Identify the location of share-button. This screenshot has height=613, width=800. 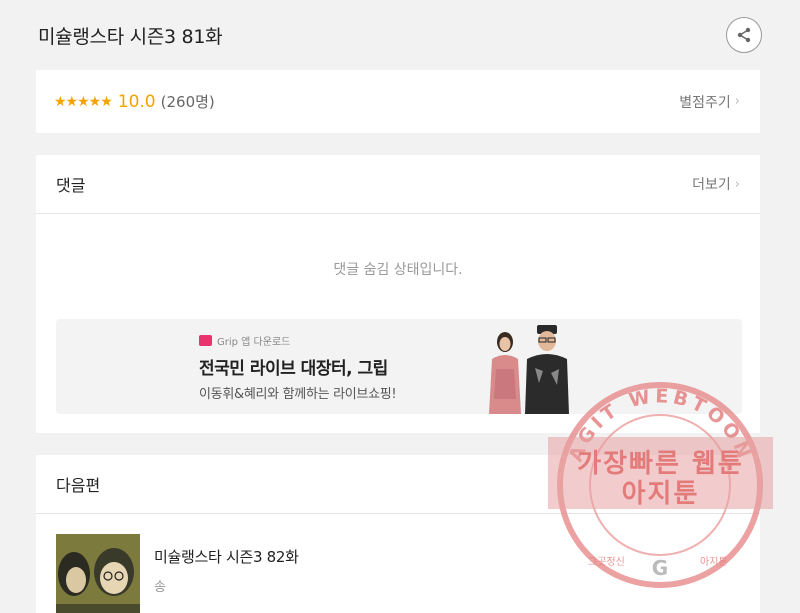
(744, 35).